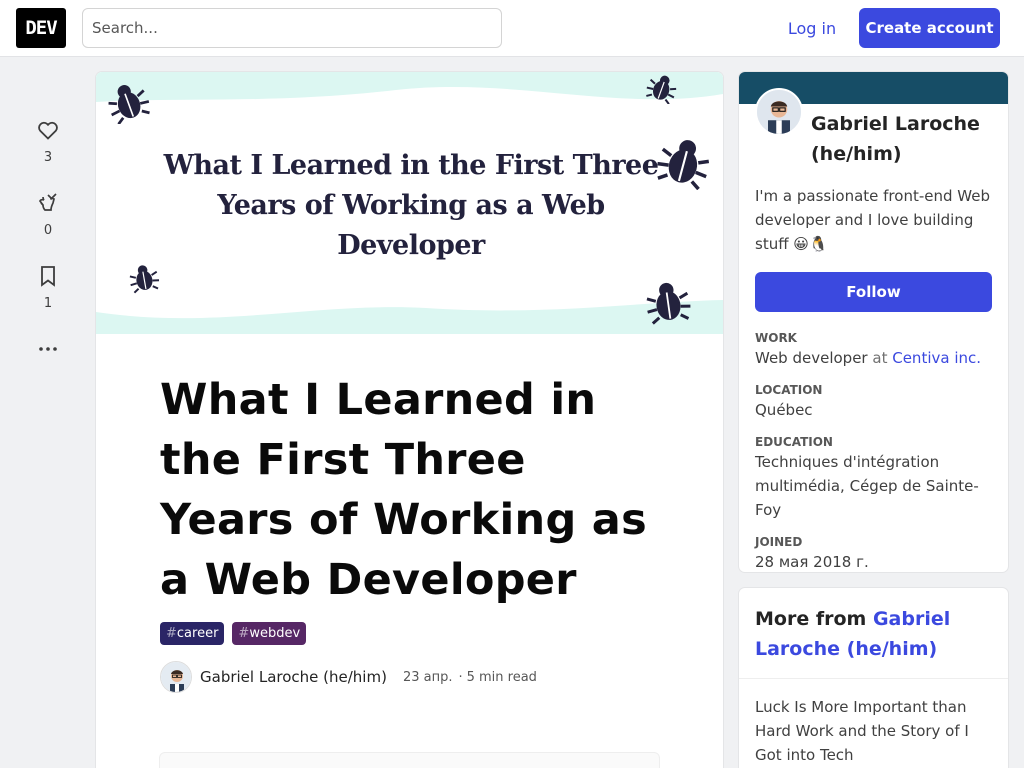 The image size is (1024, 768). What do you see at coordinates (779, 112) in the screenshot?
I see `profile-avatar` at bounding box center [779, 112].